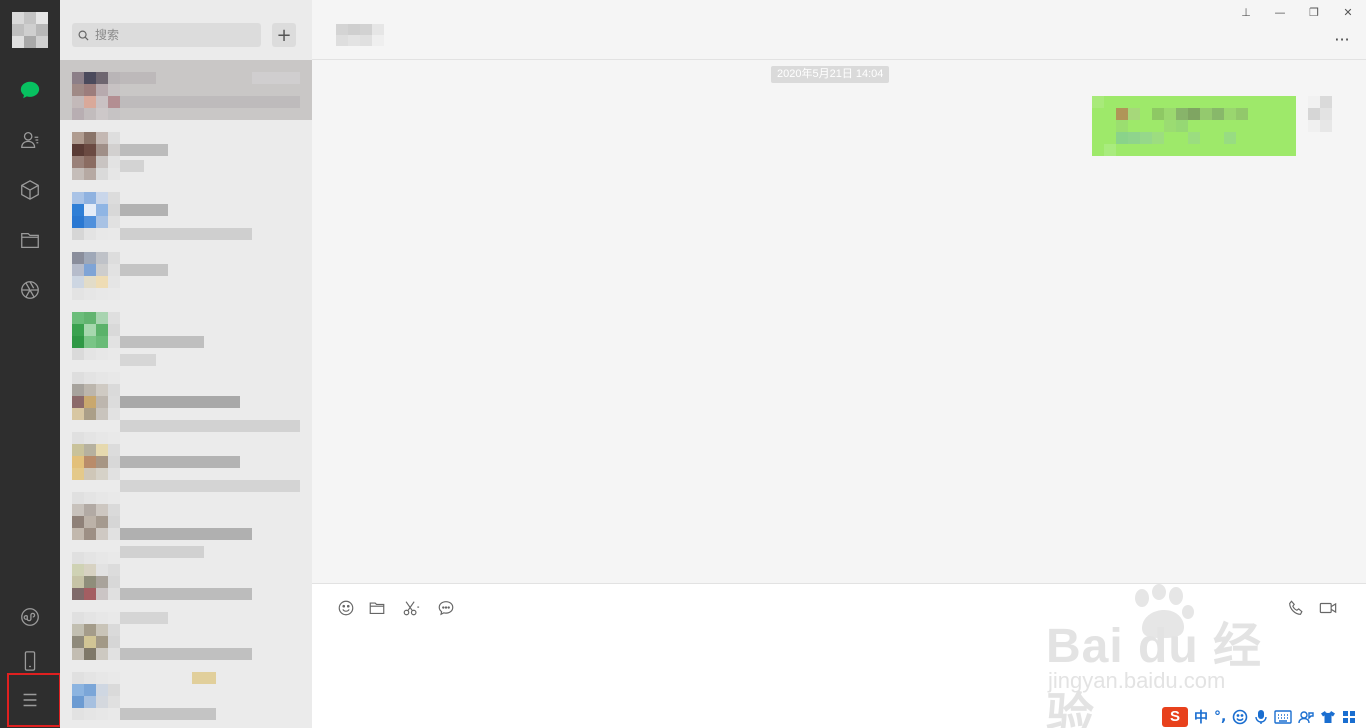 This screenshot has width=1366, height=728. What do you see at coordinates (175, 35) in the screenshot?
I see `search-input` at bounding box center [175, 35].